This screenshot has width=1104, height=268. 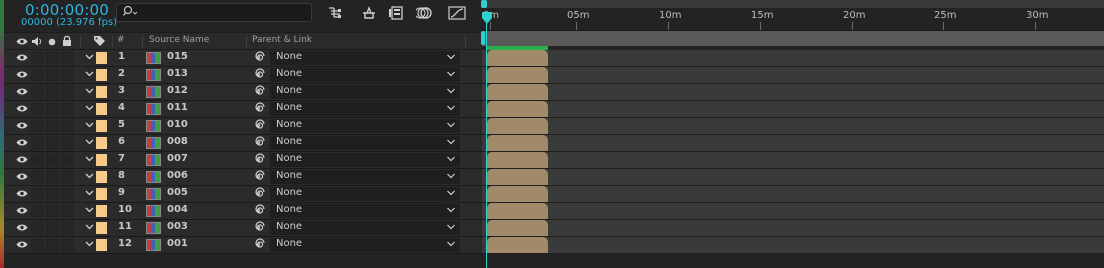 What do you see at coordinates (179, 40) in the screenshot?
I see `column-source-name-header: Source Name` at bounding box center [179, 40].